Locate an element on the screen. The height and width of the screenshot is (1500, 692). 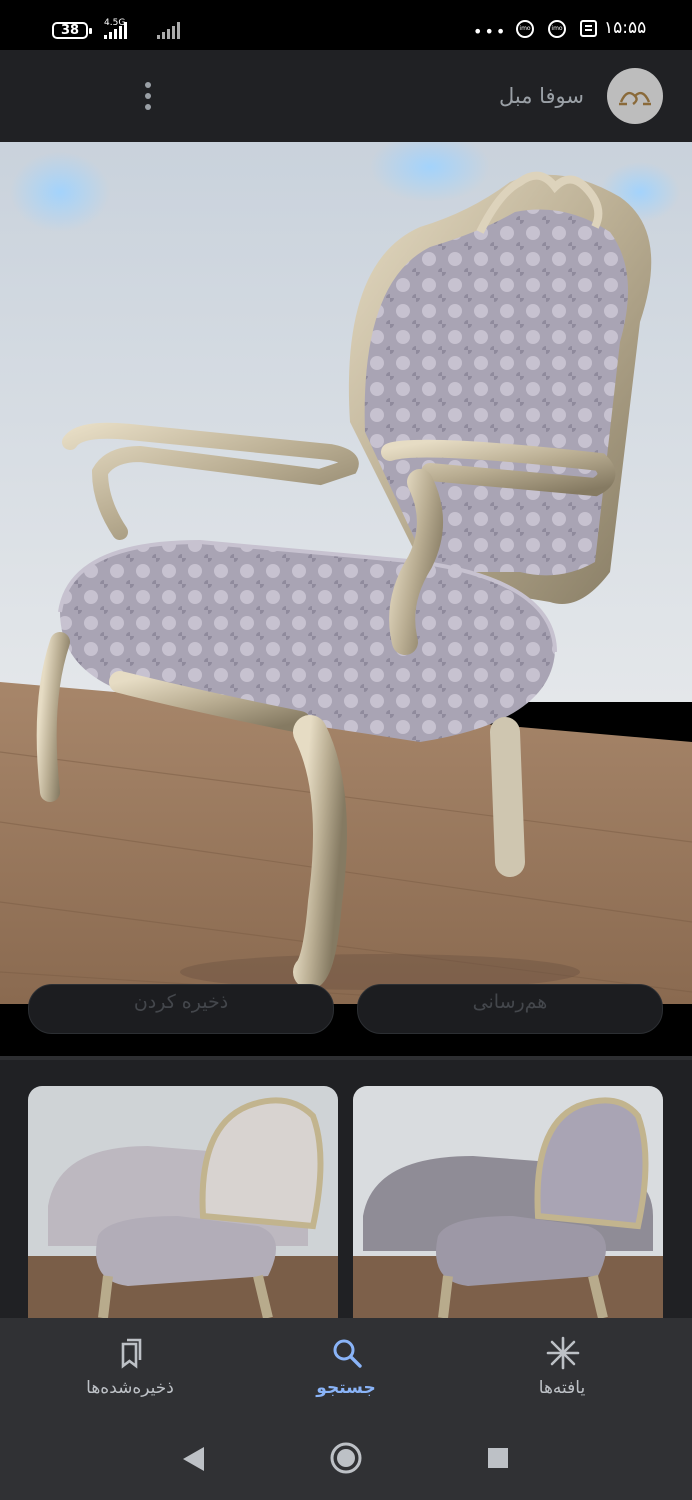
system-navigation-bar is located at coordinates (346, 1460).